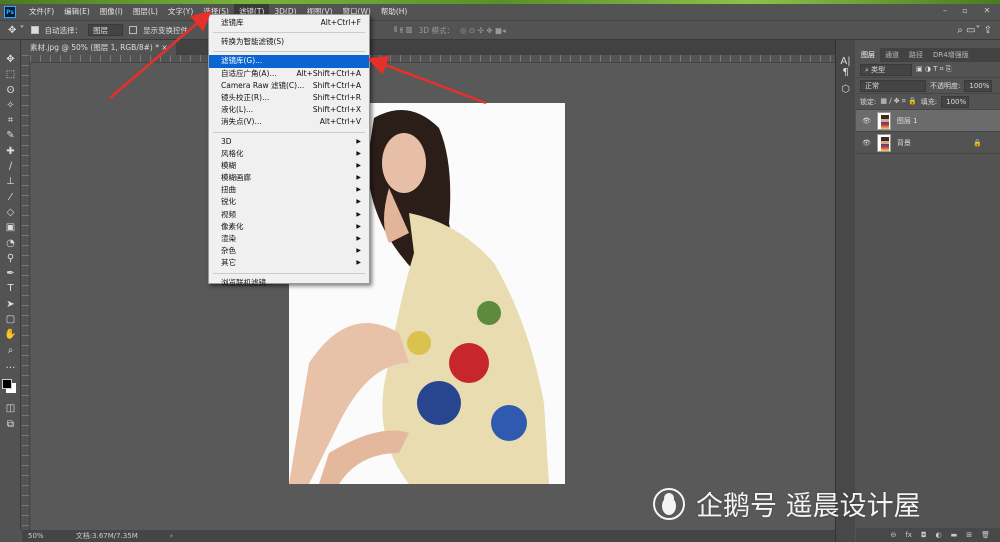  What do you see at coordinates (226, 141) in the screenshot?
I see `menu-item-label: 3D` at bounding box center [226, 141].